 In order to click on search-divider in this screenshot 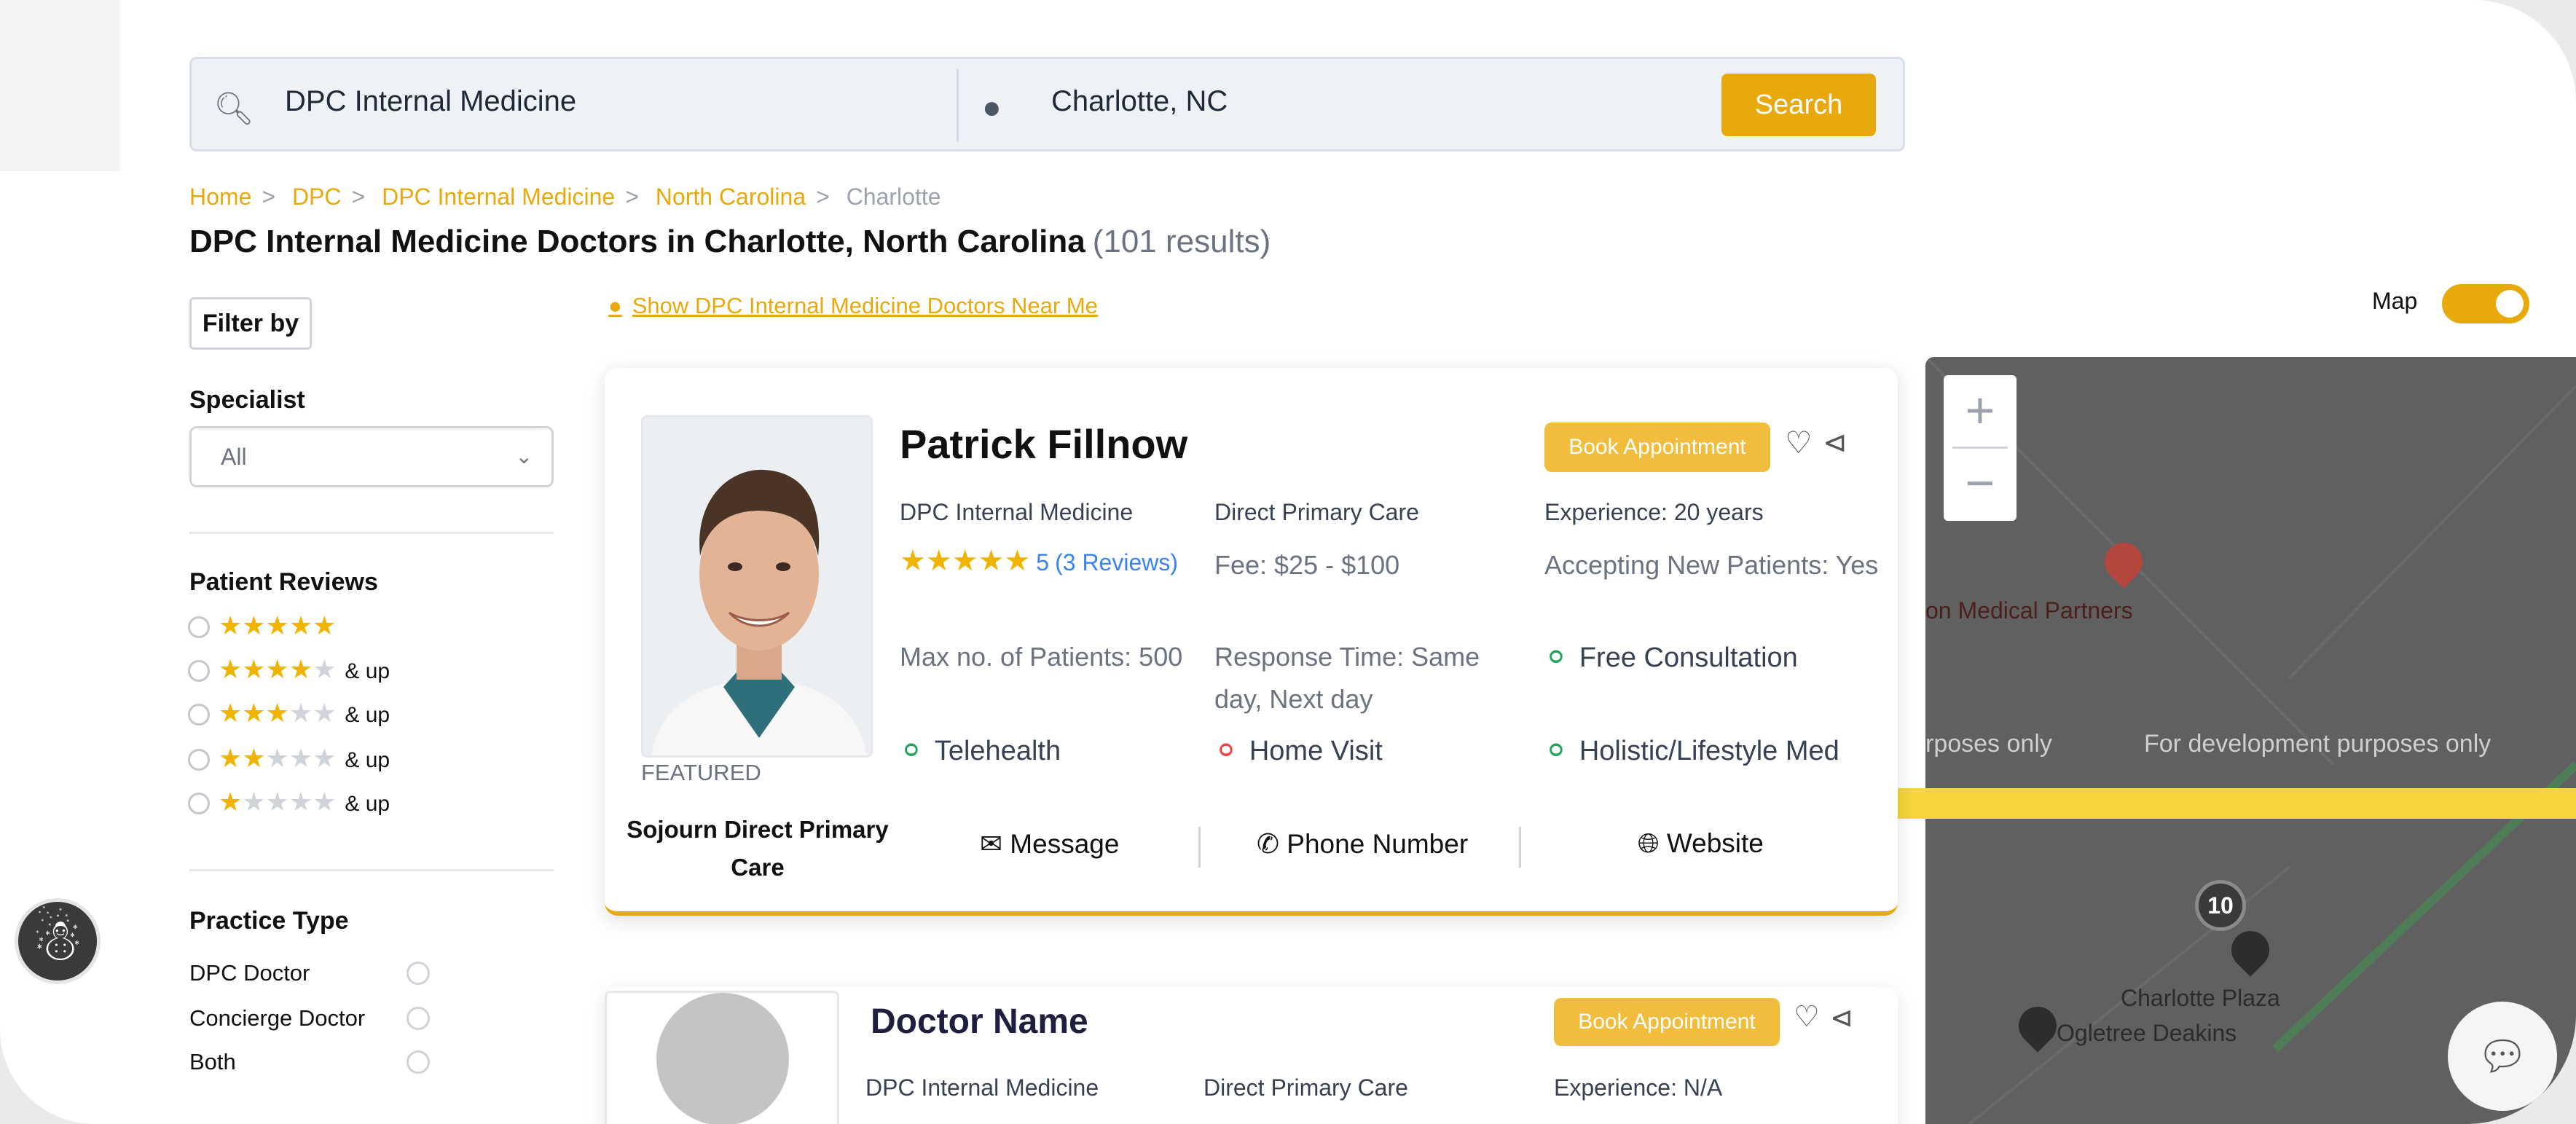, I will do `click(958, 106)`.